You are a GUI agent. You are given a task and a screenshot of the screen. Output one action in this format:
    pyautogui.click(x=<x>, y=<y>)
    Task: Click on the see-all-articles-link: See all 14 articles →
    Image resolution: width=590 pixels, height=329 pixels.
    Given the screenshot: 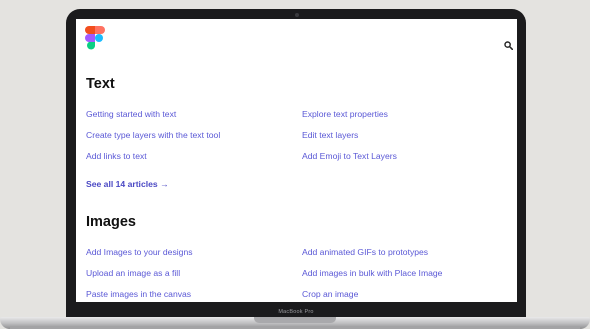 What is the action you would take?
    pyautogui.click(x=127, y=184)
    